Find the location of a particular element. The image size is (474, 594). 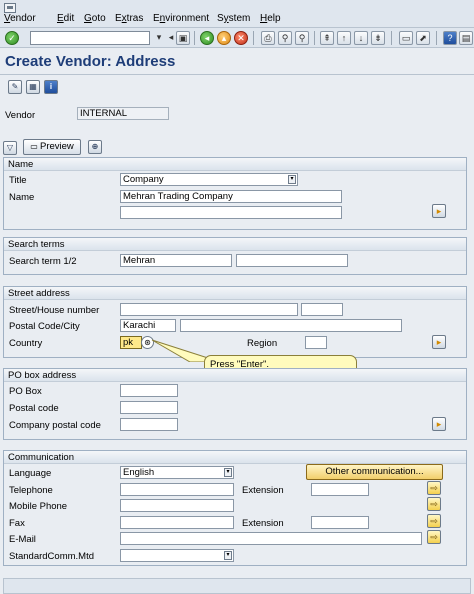

communication-group-title: Communication is located at coordinates (41, 457).